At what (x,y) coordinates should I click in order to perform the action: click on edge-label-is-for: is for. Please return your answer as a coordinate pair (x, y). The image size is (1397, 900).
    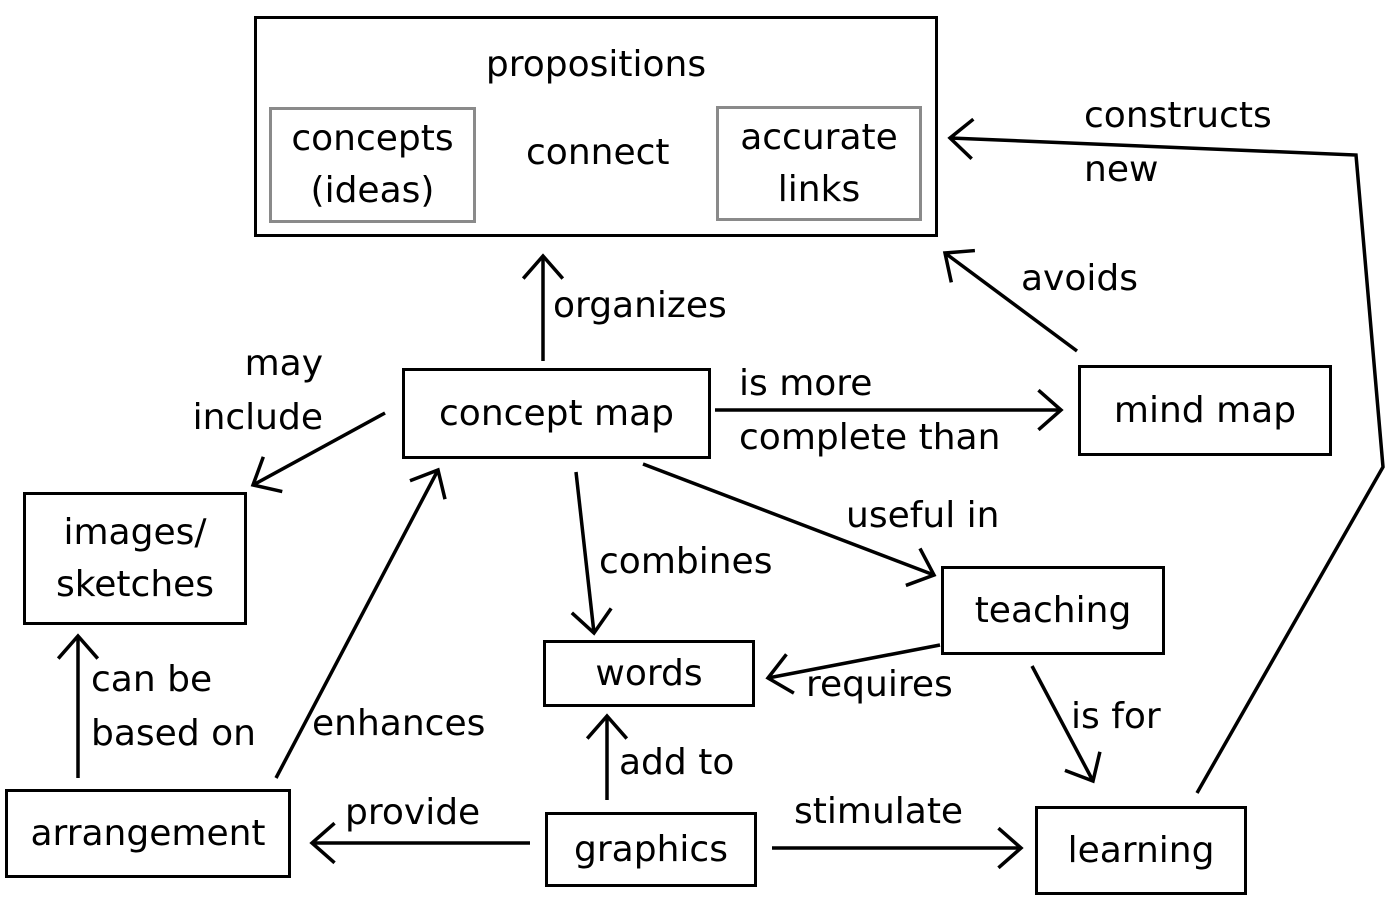
    Looking at the image, I should click on (1116, 716).